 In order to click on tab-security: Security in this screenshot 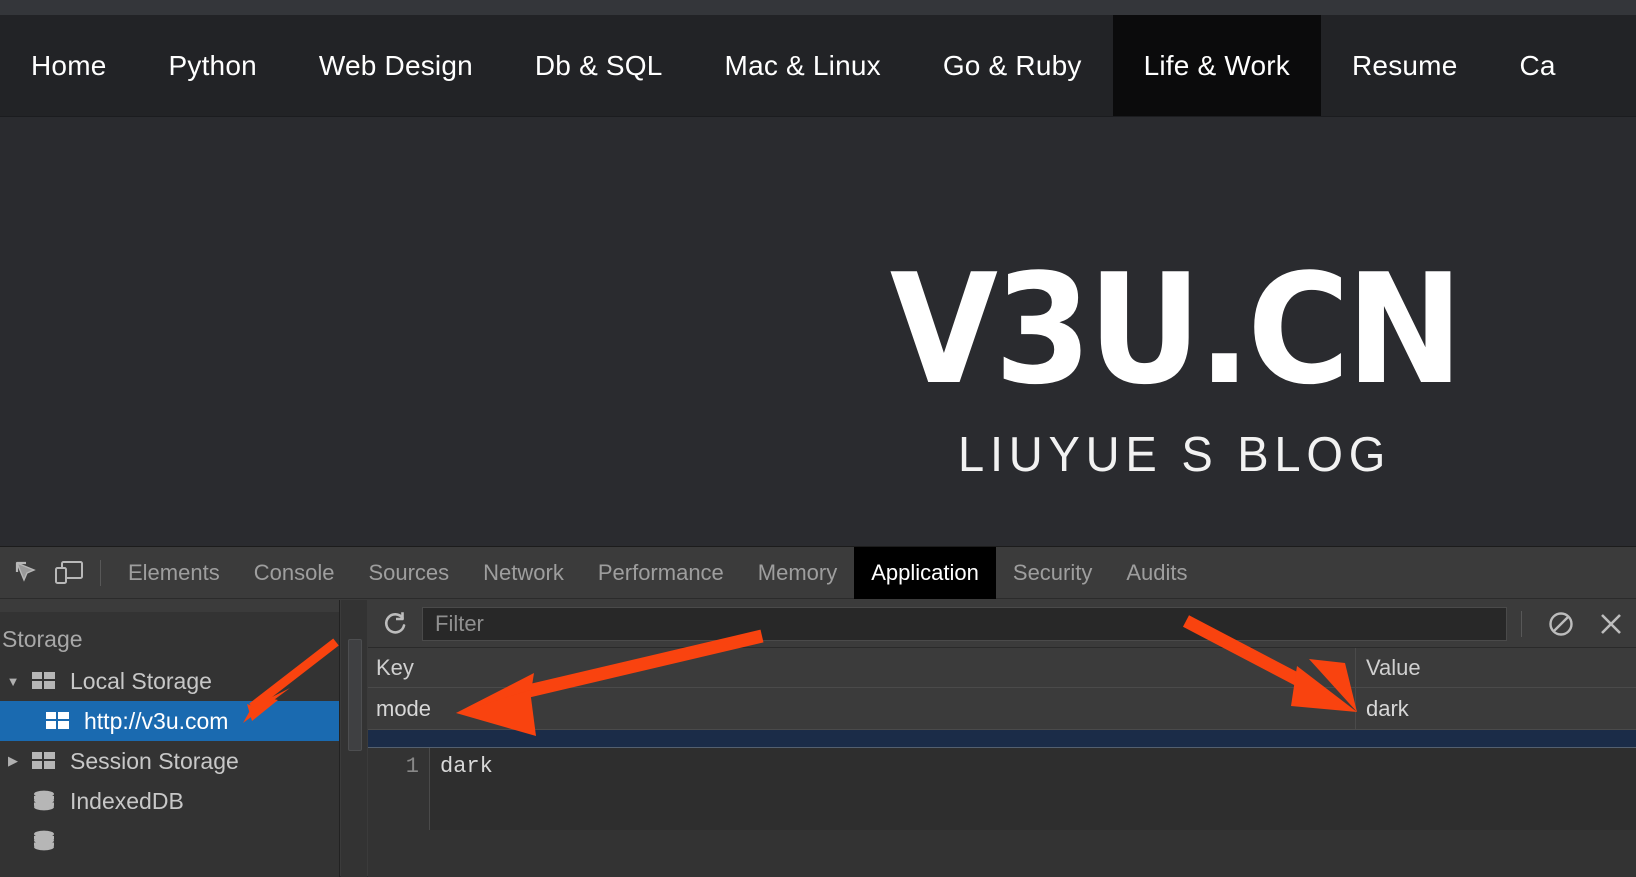, I will do `click(1052, 573)`.